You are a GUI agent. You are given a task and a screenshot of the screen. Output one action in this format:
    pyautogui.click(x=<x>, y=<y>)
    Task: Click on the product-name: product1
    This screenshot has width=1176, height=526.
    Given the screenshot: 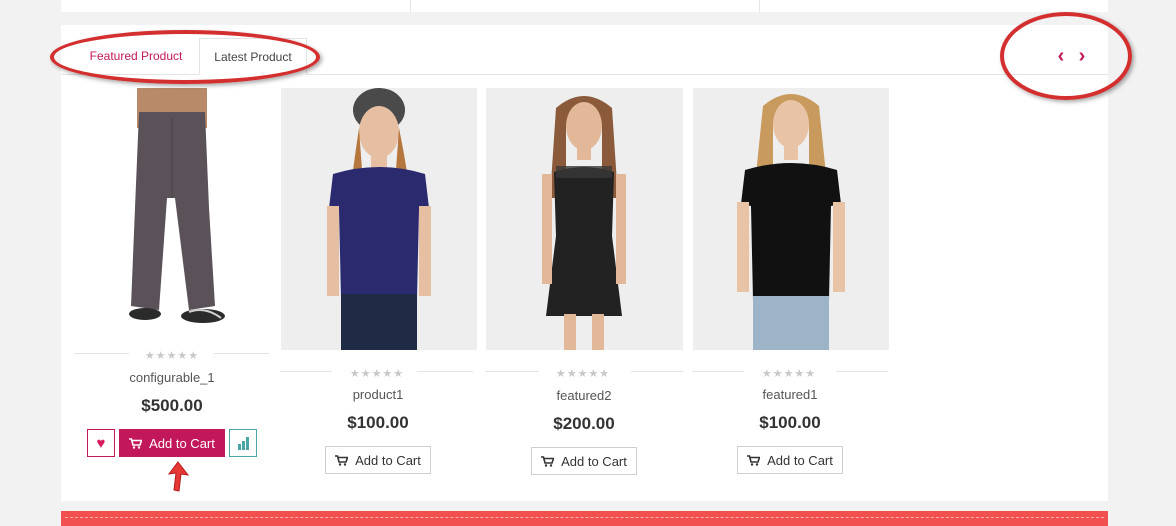 What is the action you would take?
    pyautogui.click(x=378, y=394)
    